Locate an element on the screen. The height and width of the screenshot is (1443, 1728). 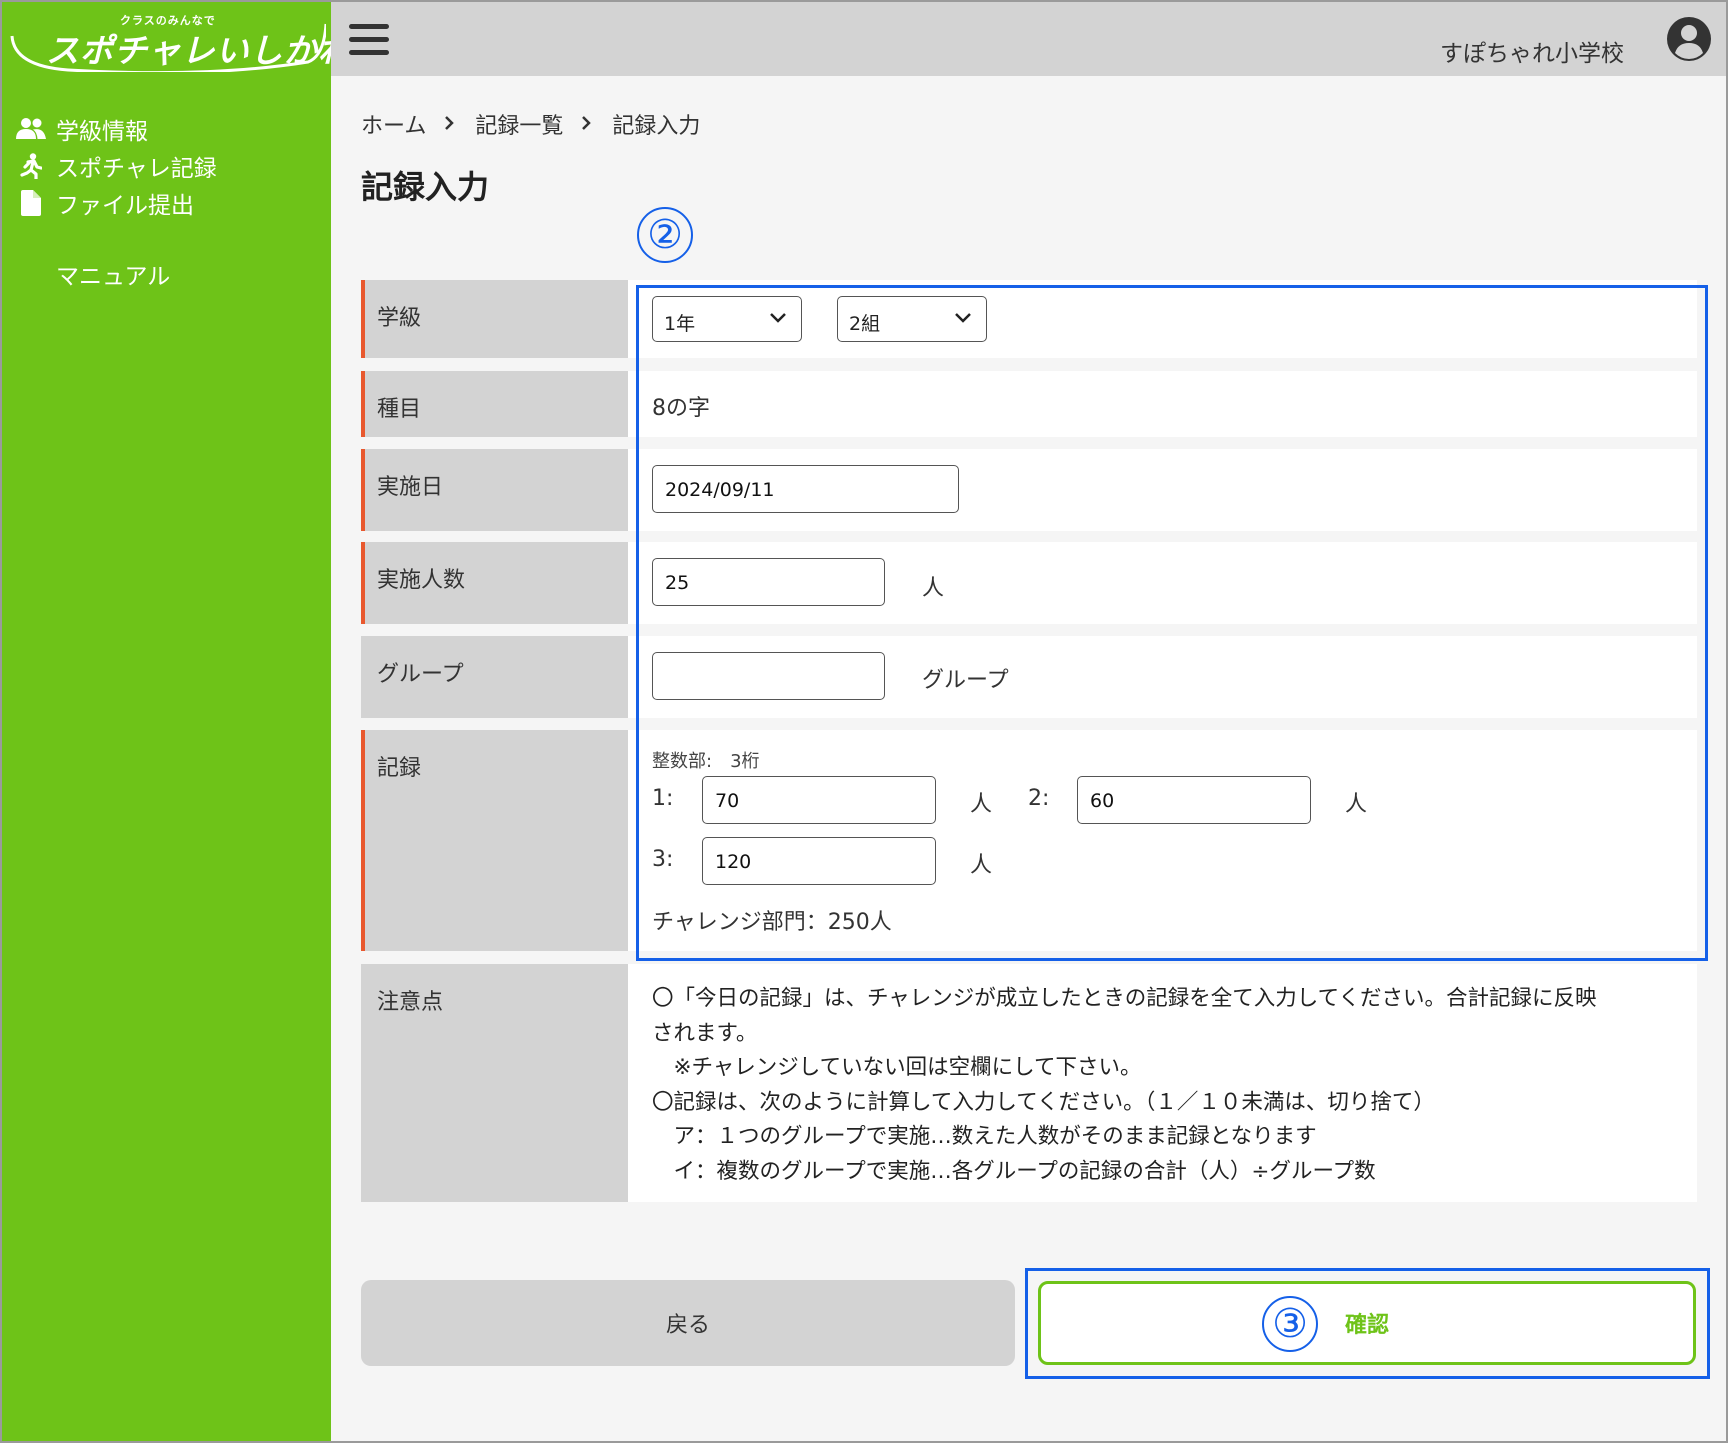
users-icon is located at coordinates (31, 129).